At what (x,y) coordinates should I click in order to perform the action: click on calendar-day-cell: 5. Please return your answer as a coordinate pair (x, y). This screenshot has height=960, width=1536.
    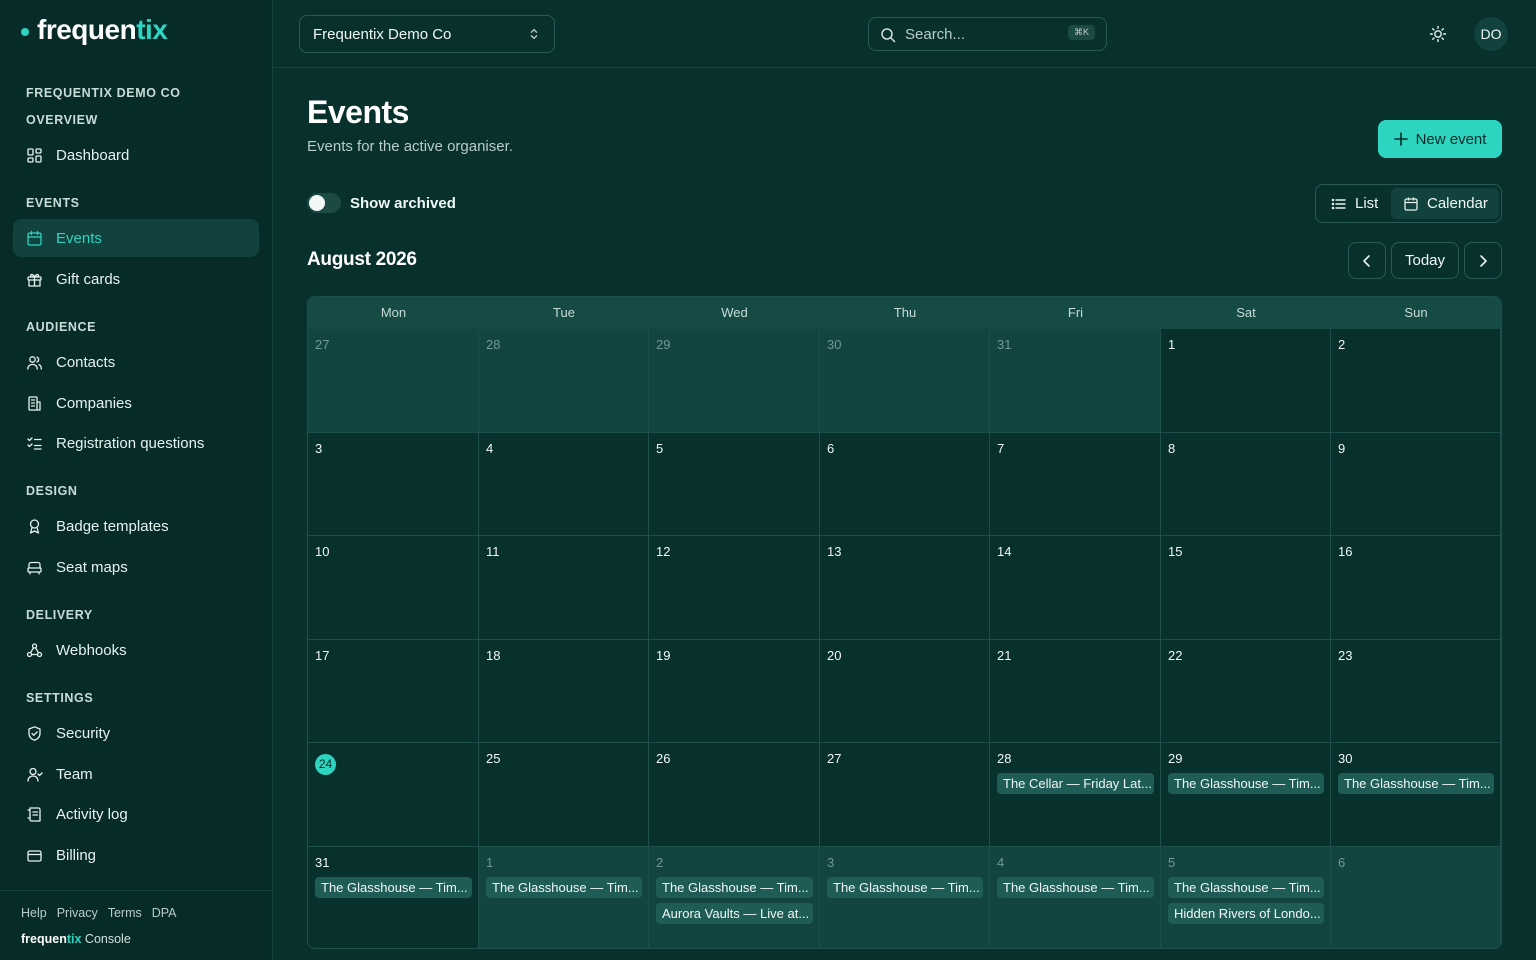
    Looking at the image, I should click on (734, 484).